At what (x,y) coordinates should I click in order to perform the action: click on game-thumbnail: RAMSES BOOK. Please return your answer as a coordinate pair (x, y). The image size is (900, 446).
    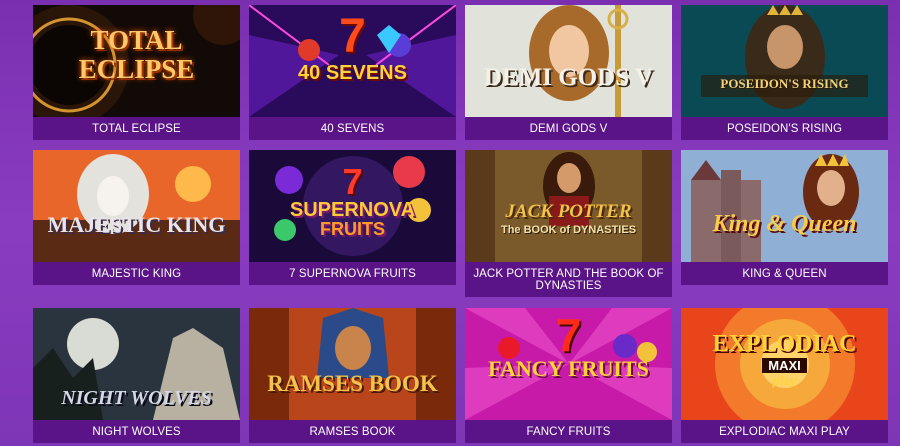
    Looking at the image, I should click on (352, 364).